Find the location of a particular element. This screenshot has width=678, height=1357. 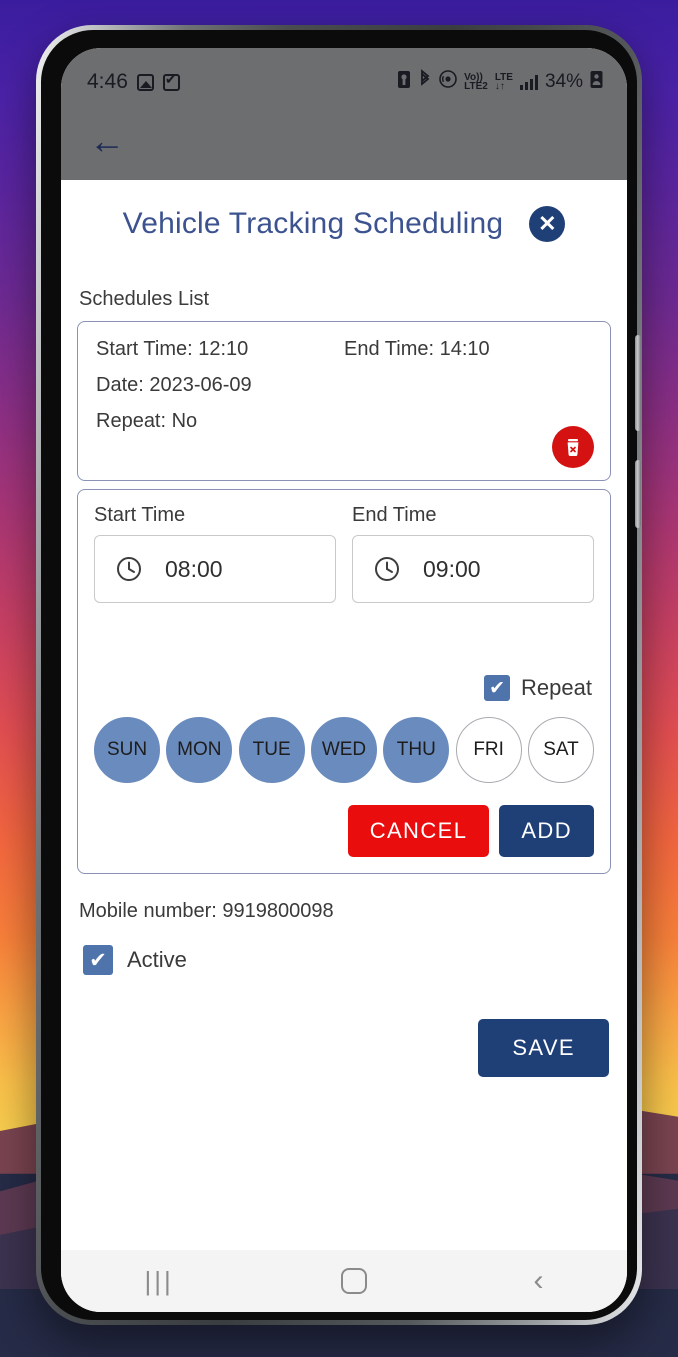

back-arrow-icon: ← is located at coordinates (107, 141).